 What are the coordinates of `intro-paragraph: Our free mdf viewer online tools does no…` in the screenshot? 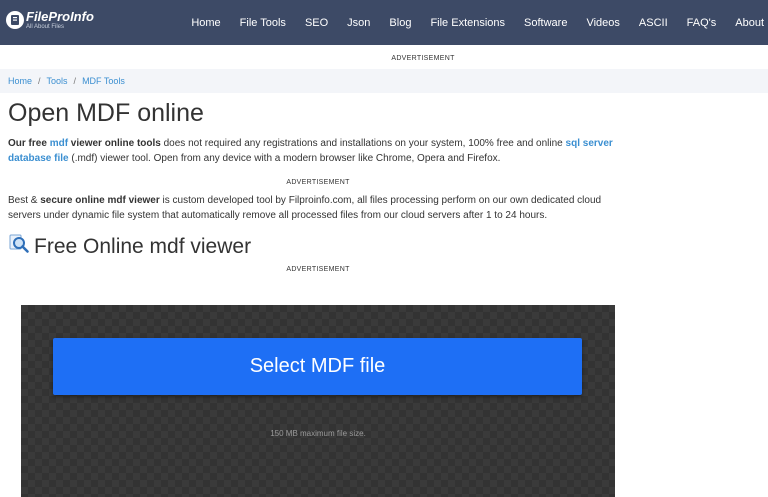 It's located at (314, 151).